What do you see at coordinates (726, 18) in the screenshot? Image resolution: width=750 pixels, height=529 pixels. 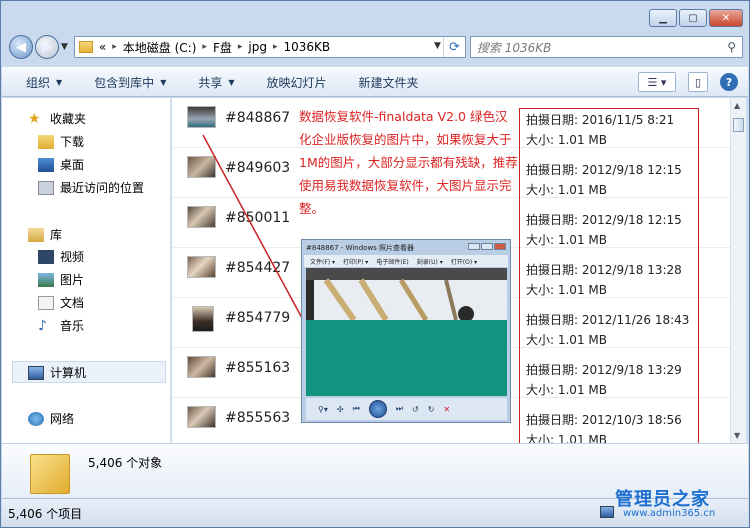 I see `close-button: ✕` at bounding box center [726, 18].